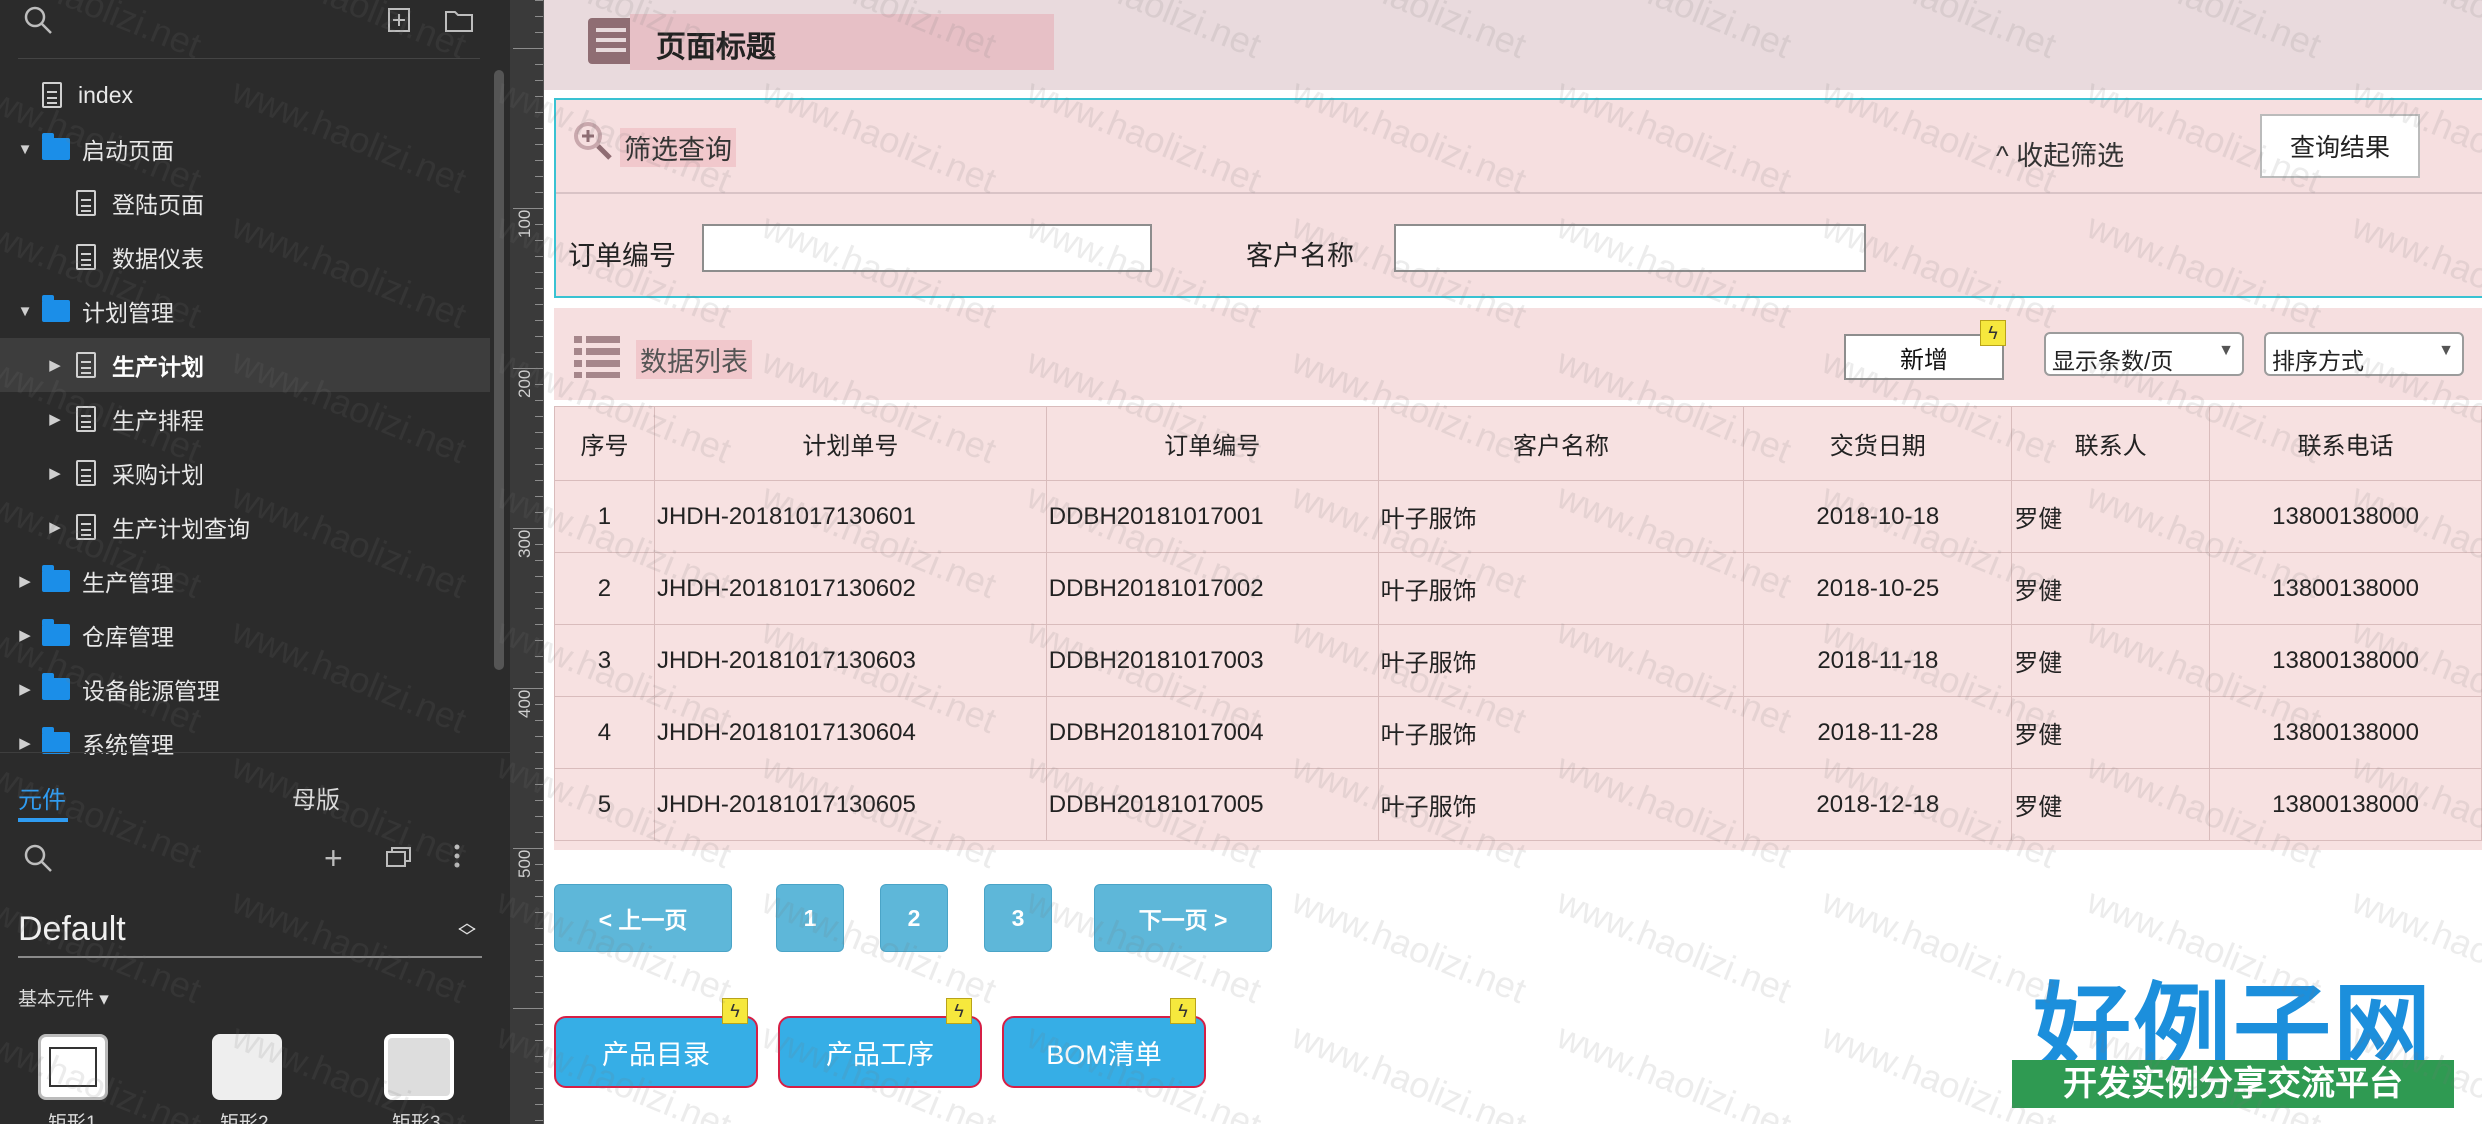 This screenshot has height=1124, width=2482. Describe the element at coordinates (604, 443) in the screenshot. I see `column-header: 序号` at that location.